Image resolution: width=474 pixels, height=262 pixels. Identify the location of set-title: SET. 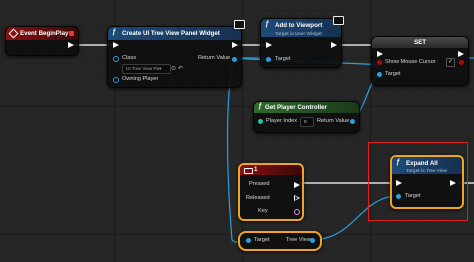
(420, 42).